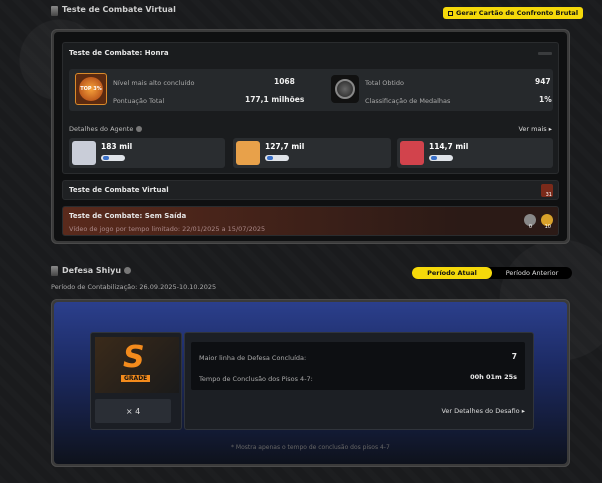 This screenshot has width=602, height=483. Describe the element at coordinates (101, 129) in the screenshot. I see `agent-details-label: Detalhes do Agente` at that location.